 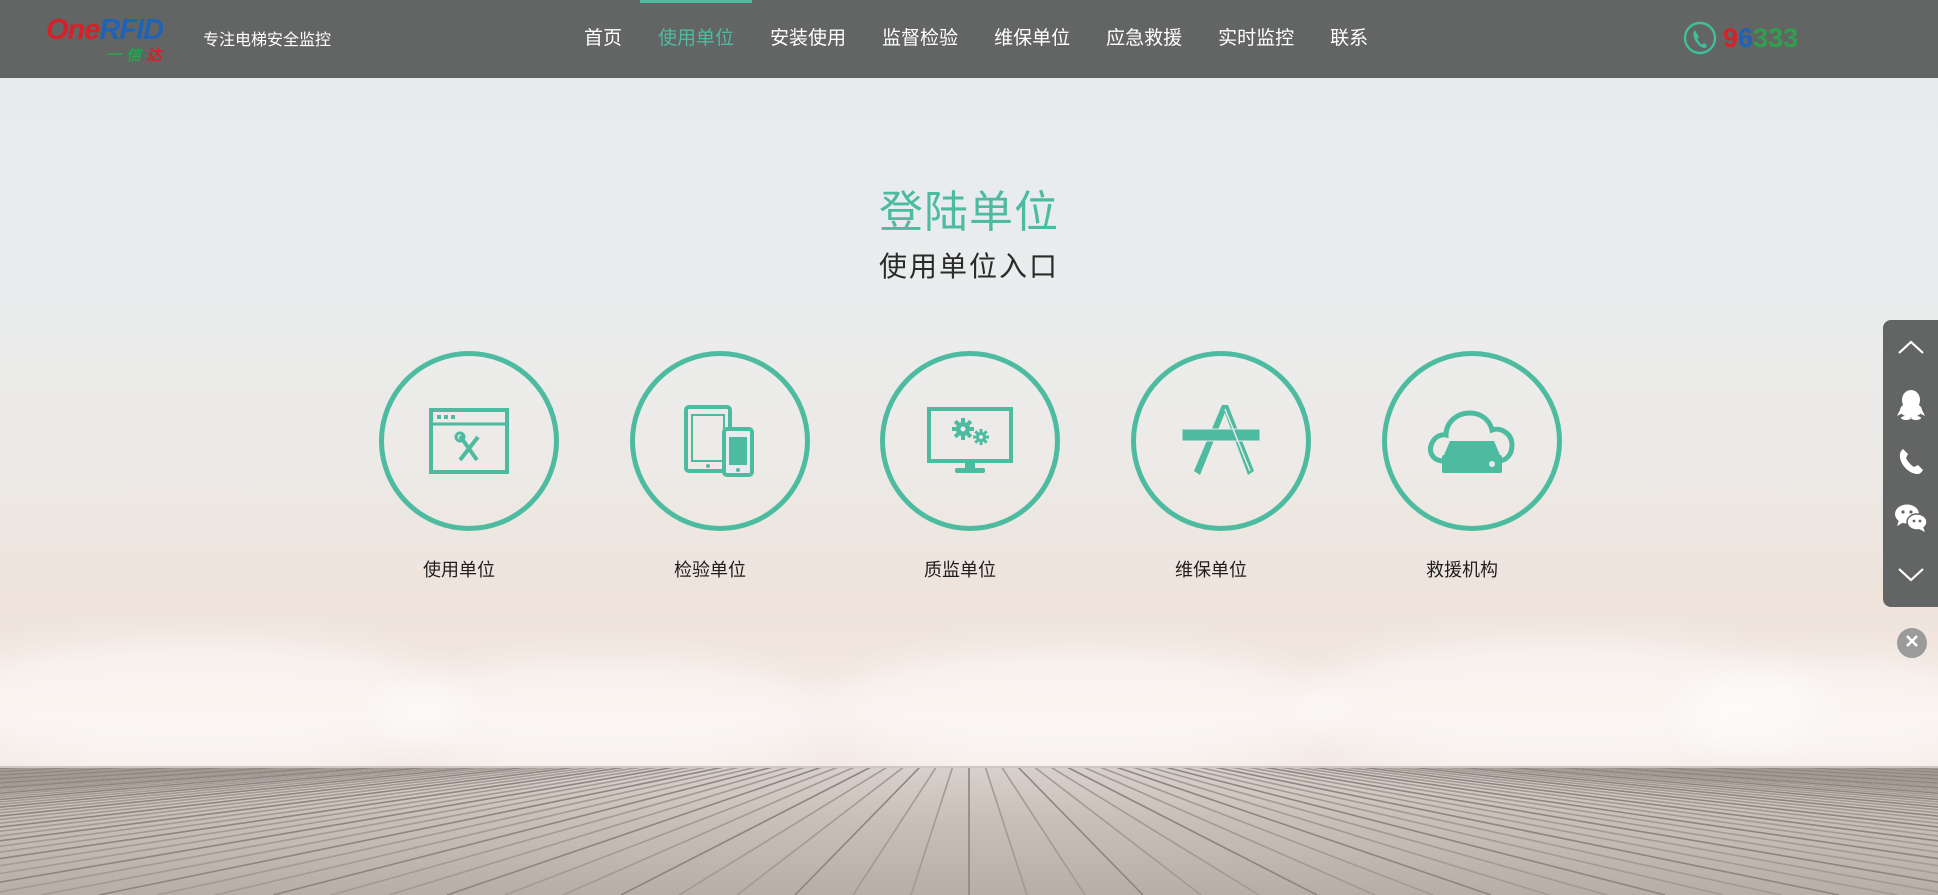 I want to click on entry-label: 质监单位, so click(x=960, y=570).